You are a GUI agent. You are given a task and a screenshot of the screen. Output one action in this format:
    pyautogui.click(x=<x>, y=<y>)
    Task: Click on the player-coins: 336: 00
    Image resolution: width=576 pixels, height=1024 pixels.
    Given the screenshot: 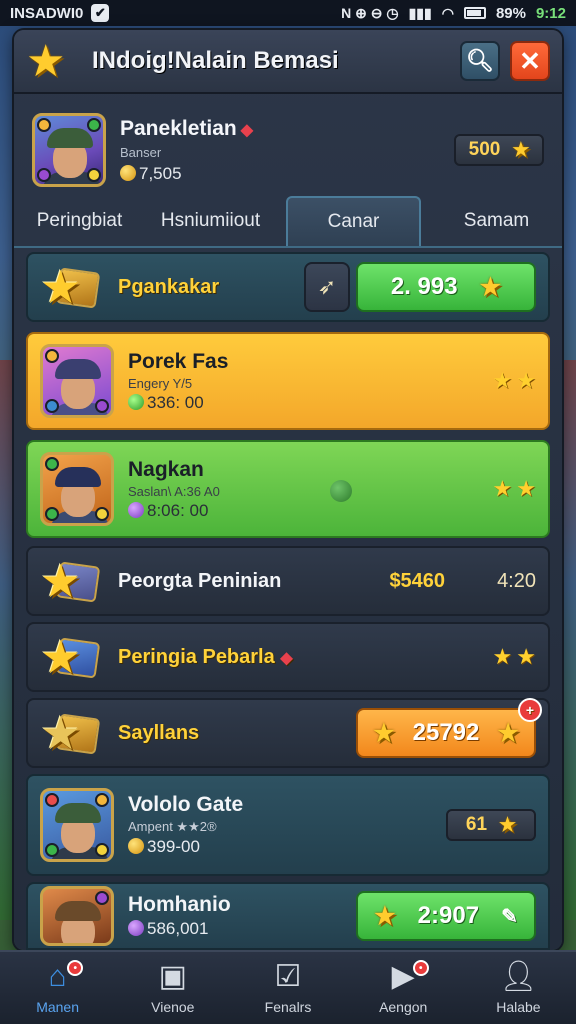 What is the action you would take?
    pyautogui.click(x=175, y=402)
    